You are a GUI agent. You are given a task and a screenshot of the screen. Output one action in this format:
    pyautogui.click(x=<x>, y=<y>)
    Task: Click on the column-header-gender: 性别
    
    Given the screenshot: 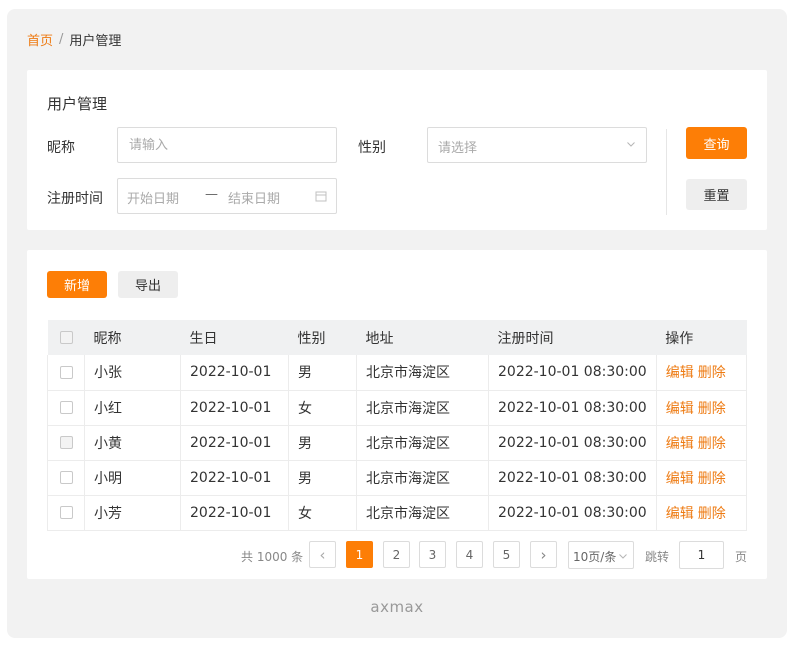 What is the action you would take?
    pyautogui.click(x=322, y=337)
    